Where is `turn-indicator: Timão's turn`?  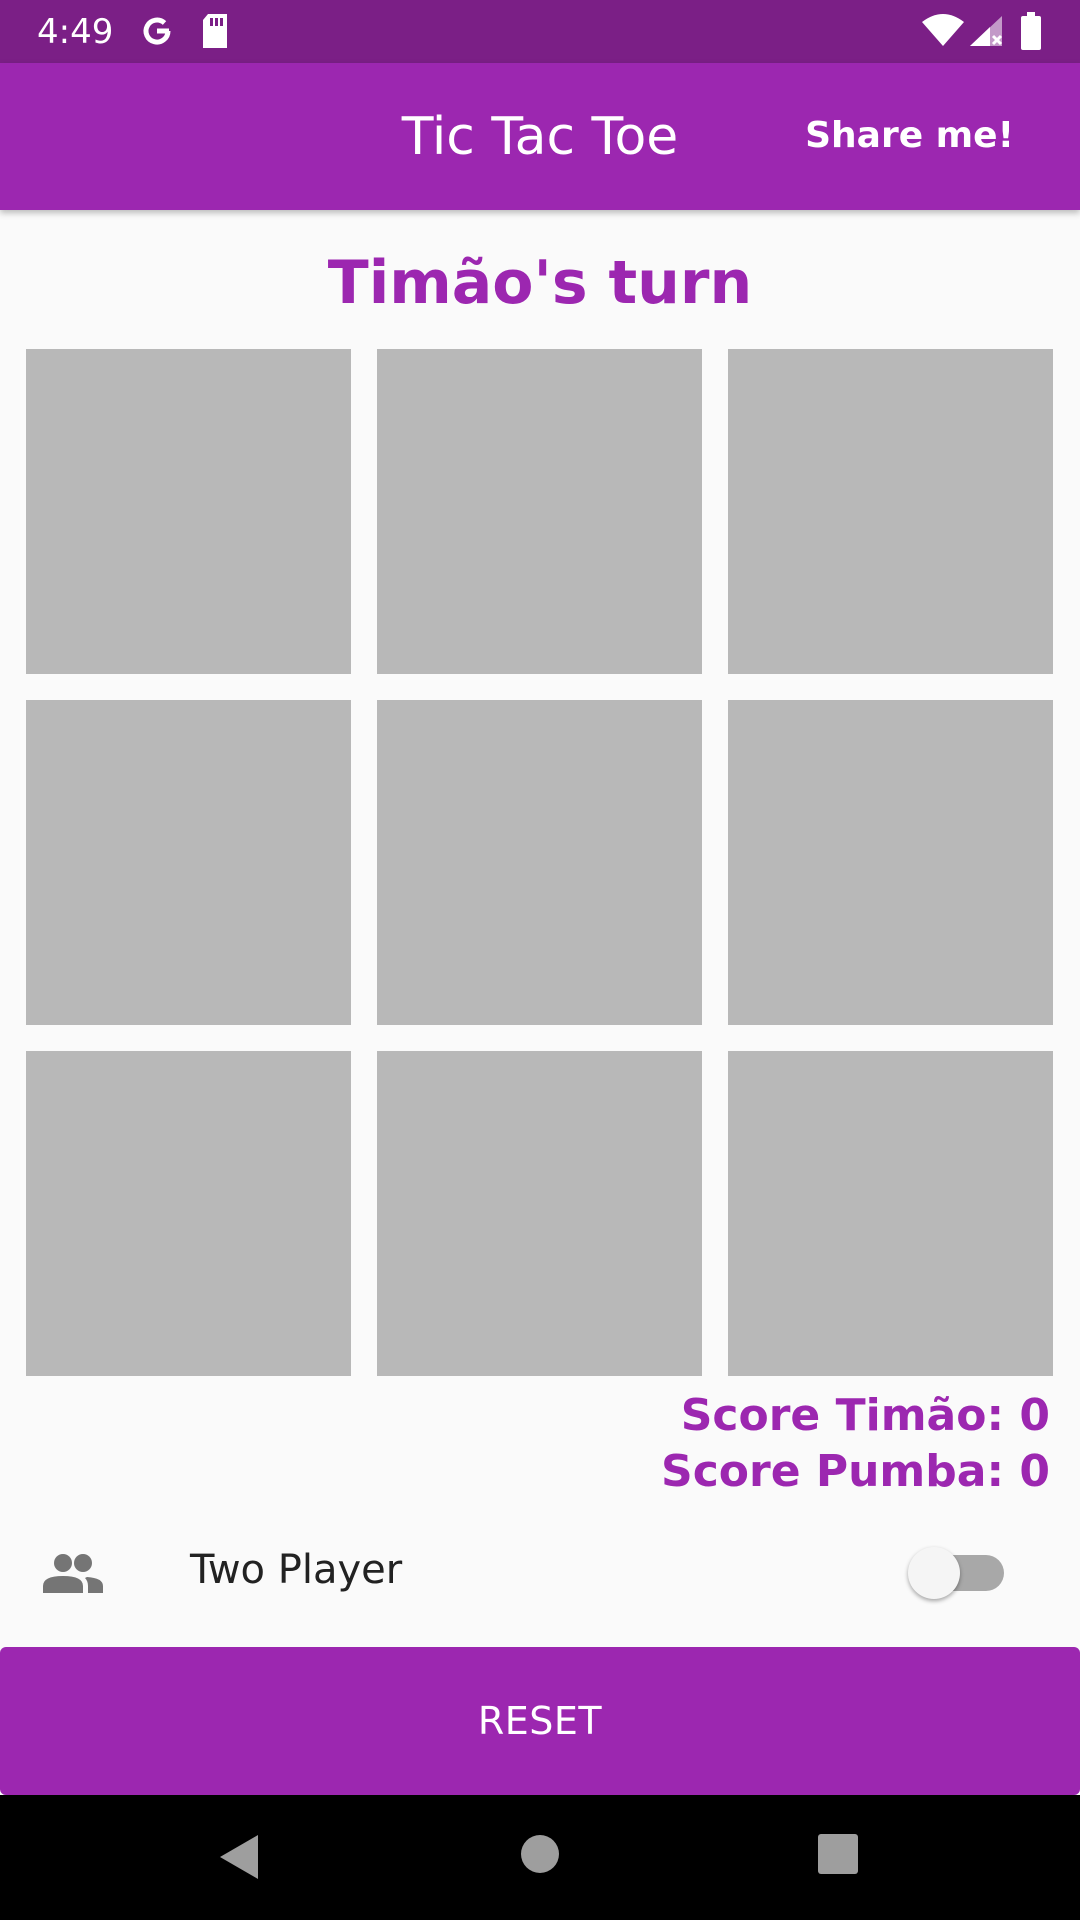
turn-indicator: Timão's turn is located at coordinates (540, 283).